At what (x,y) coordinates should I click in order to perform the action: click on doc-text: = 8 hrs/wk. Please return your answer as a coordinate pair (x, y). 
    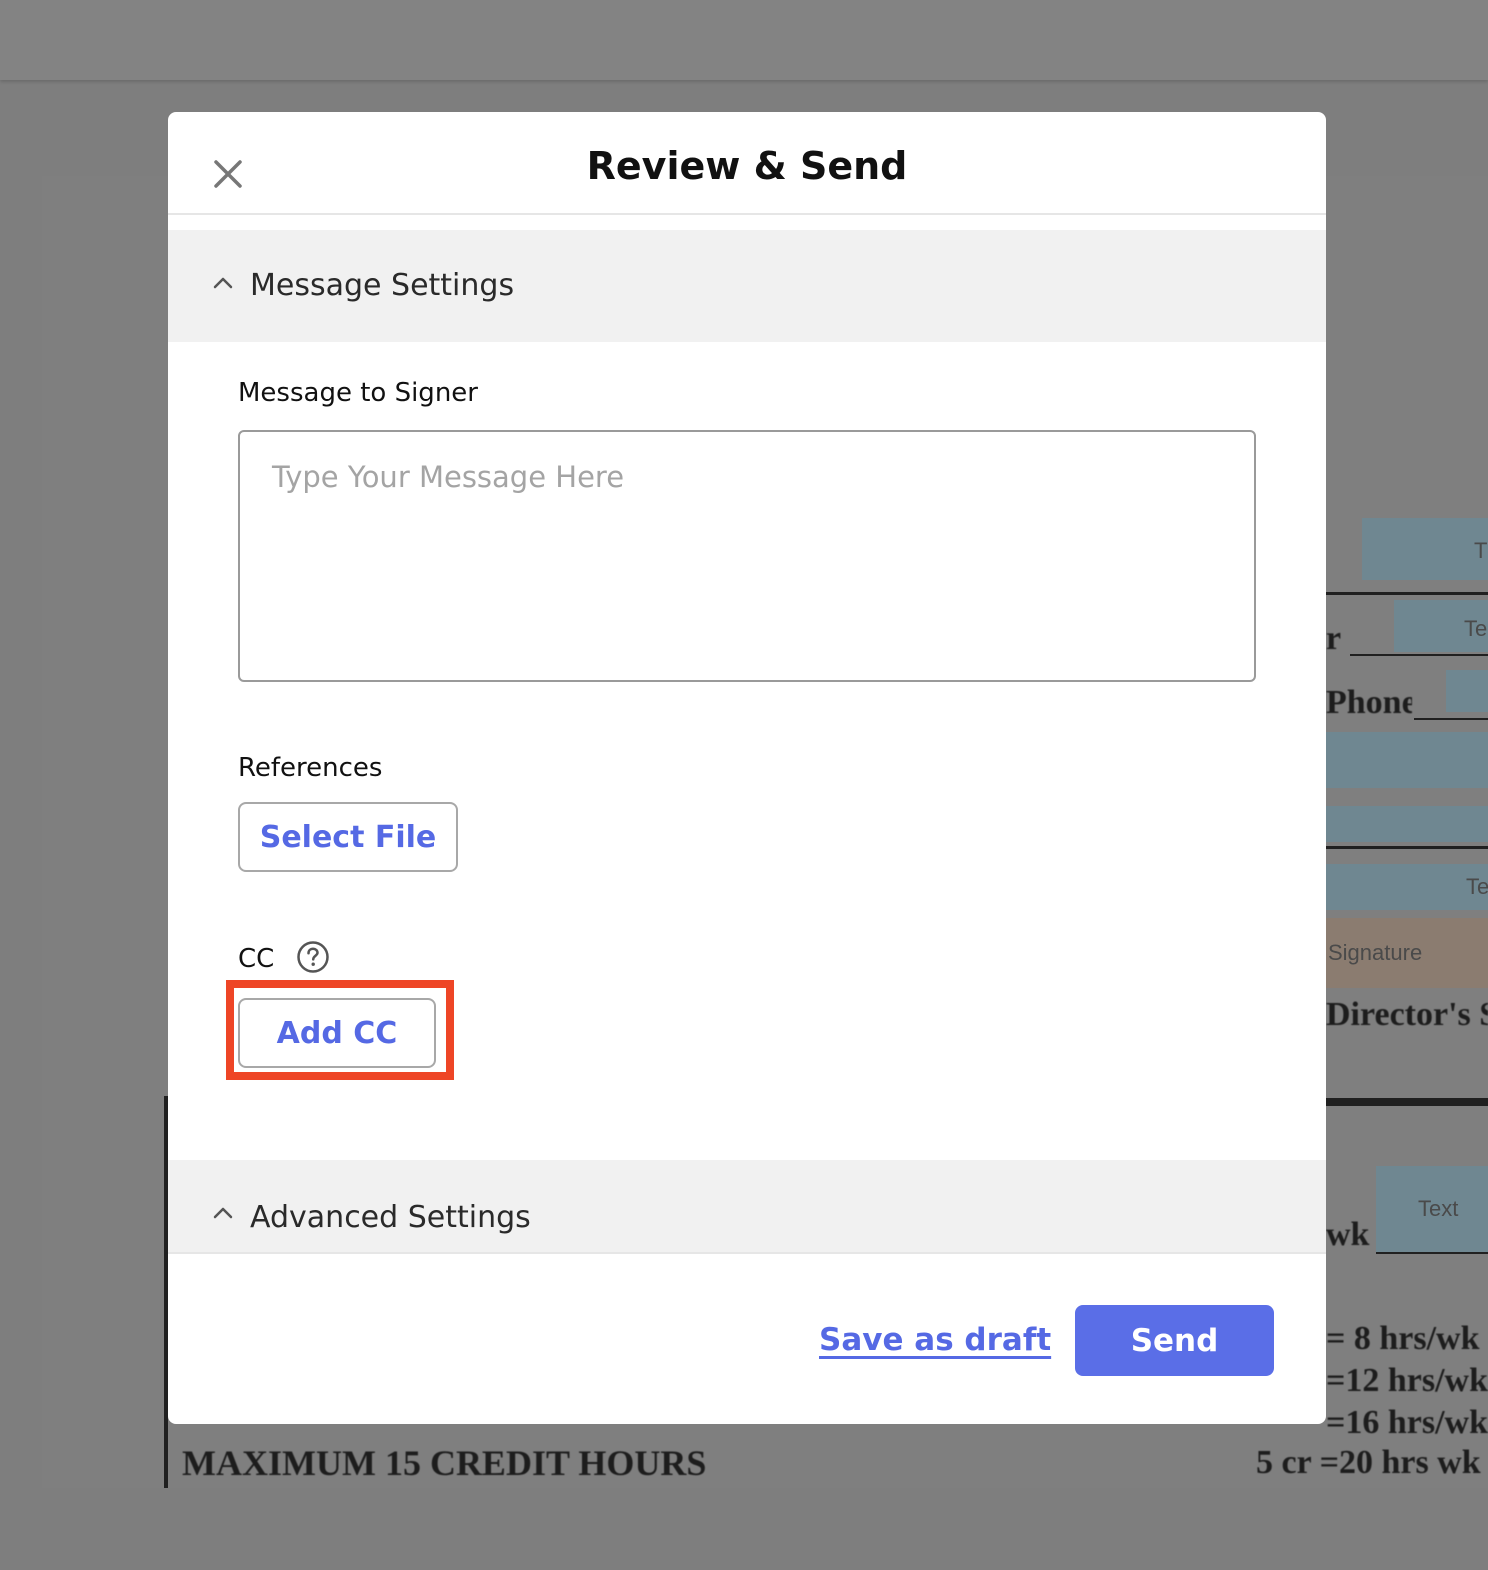
    Looking at the image, I should click on (1403, 1338).